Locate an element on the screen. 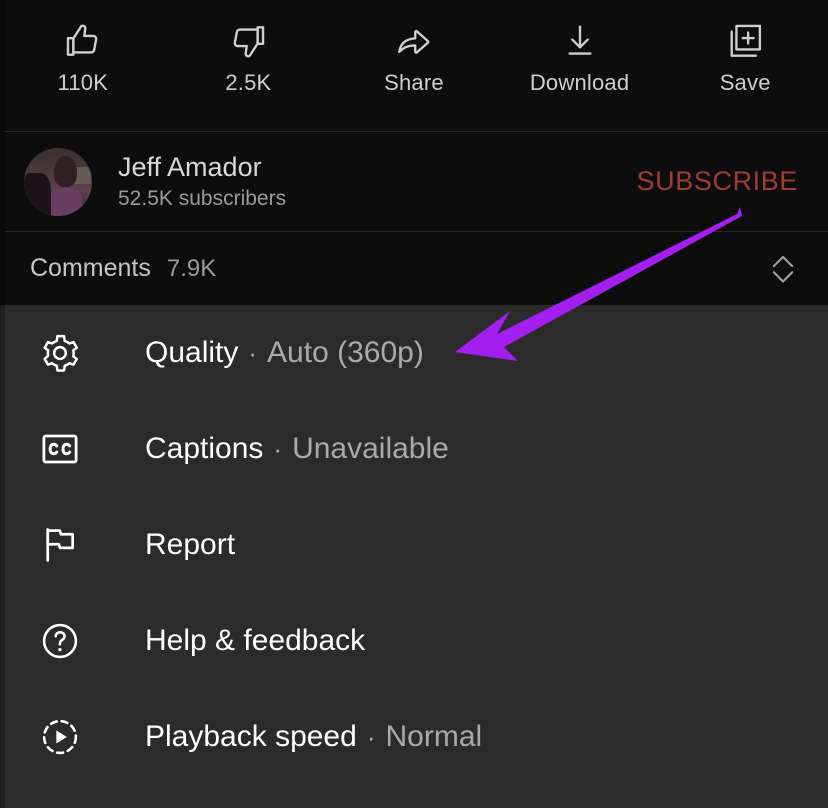 The image size is (828, 808). menu-item-captions-label: Captions is located at coordinates (204, 448).